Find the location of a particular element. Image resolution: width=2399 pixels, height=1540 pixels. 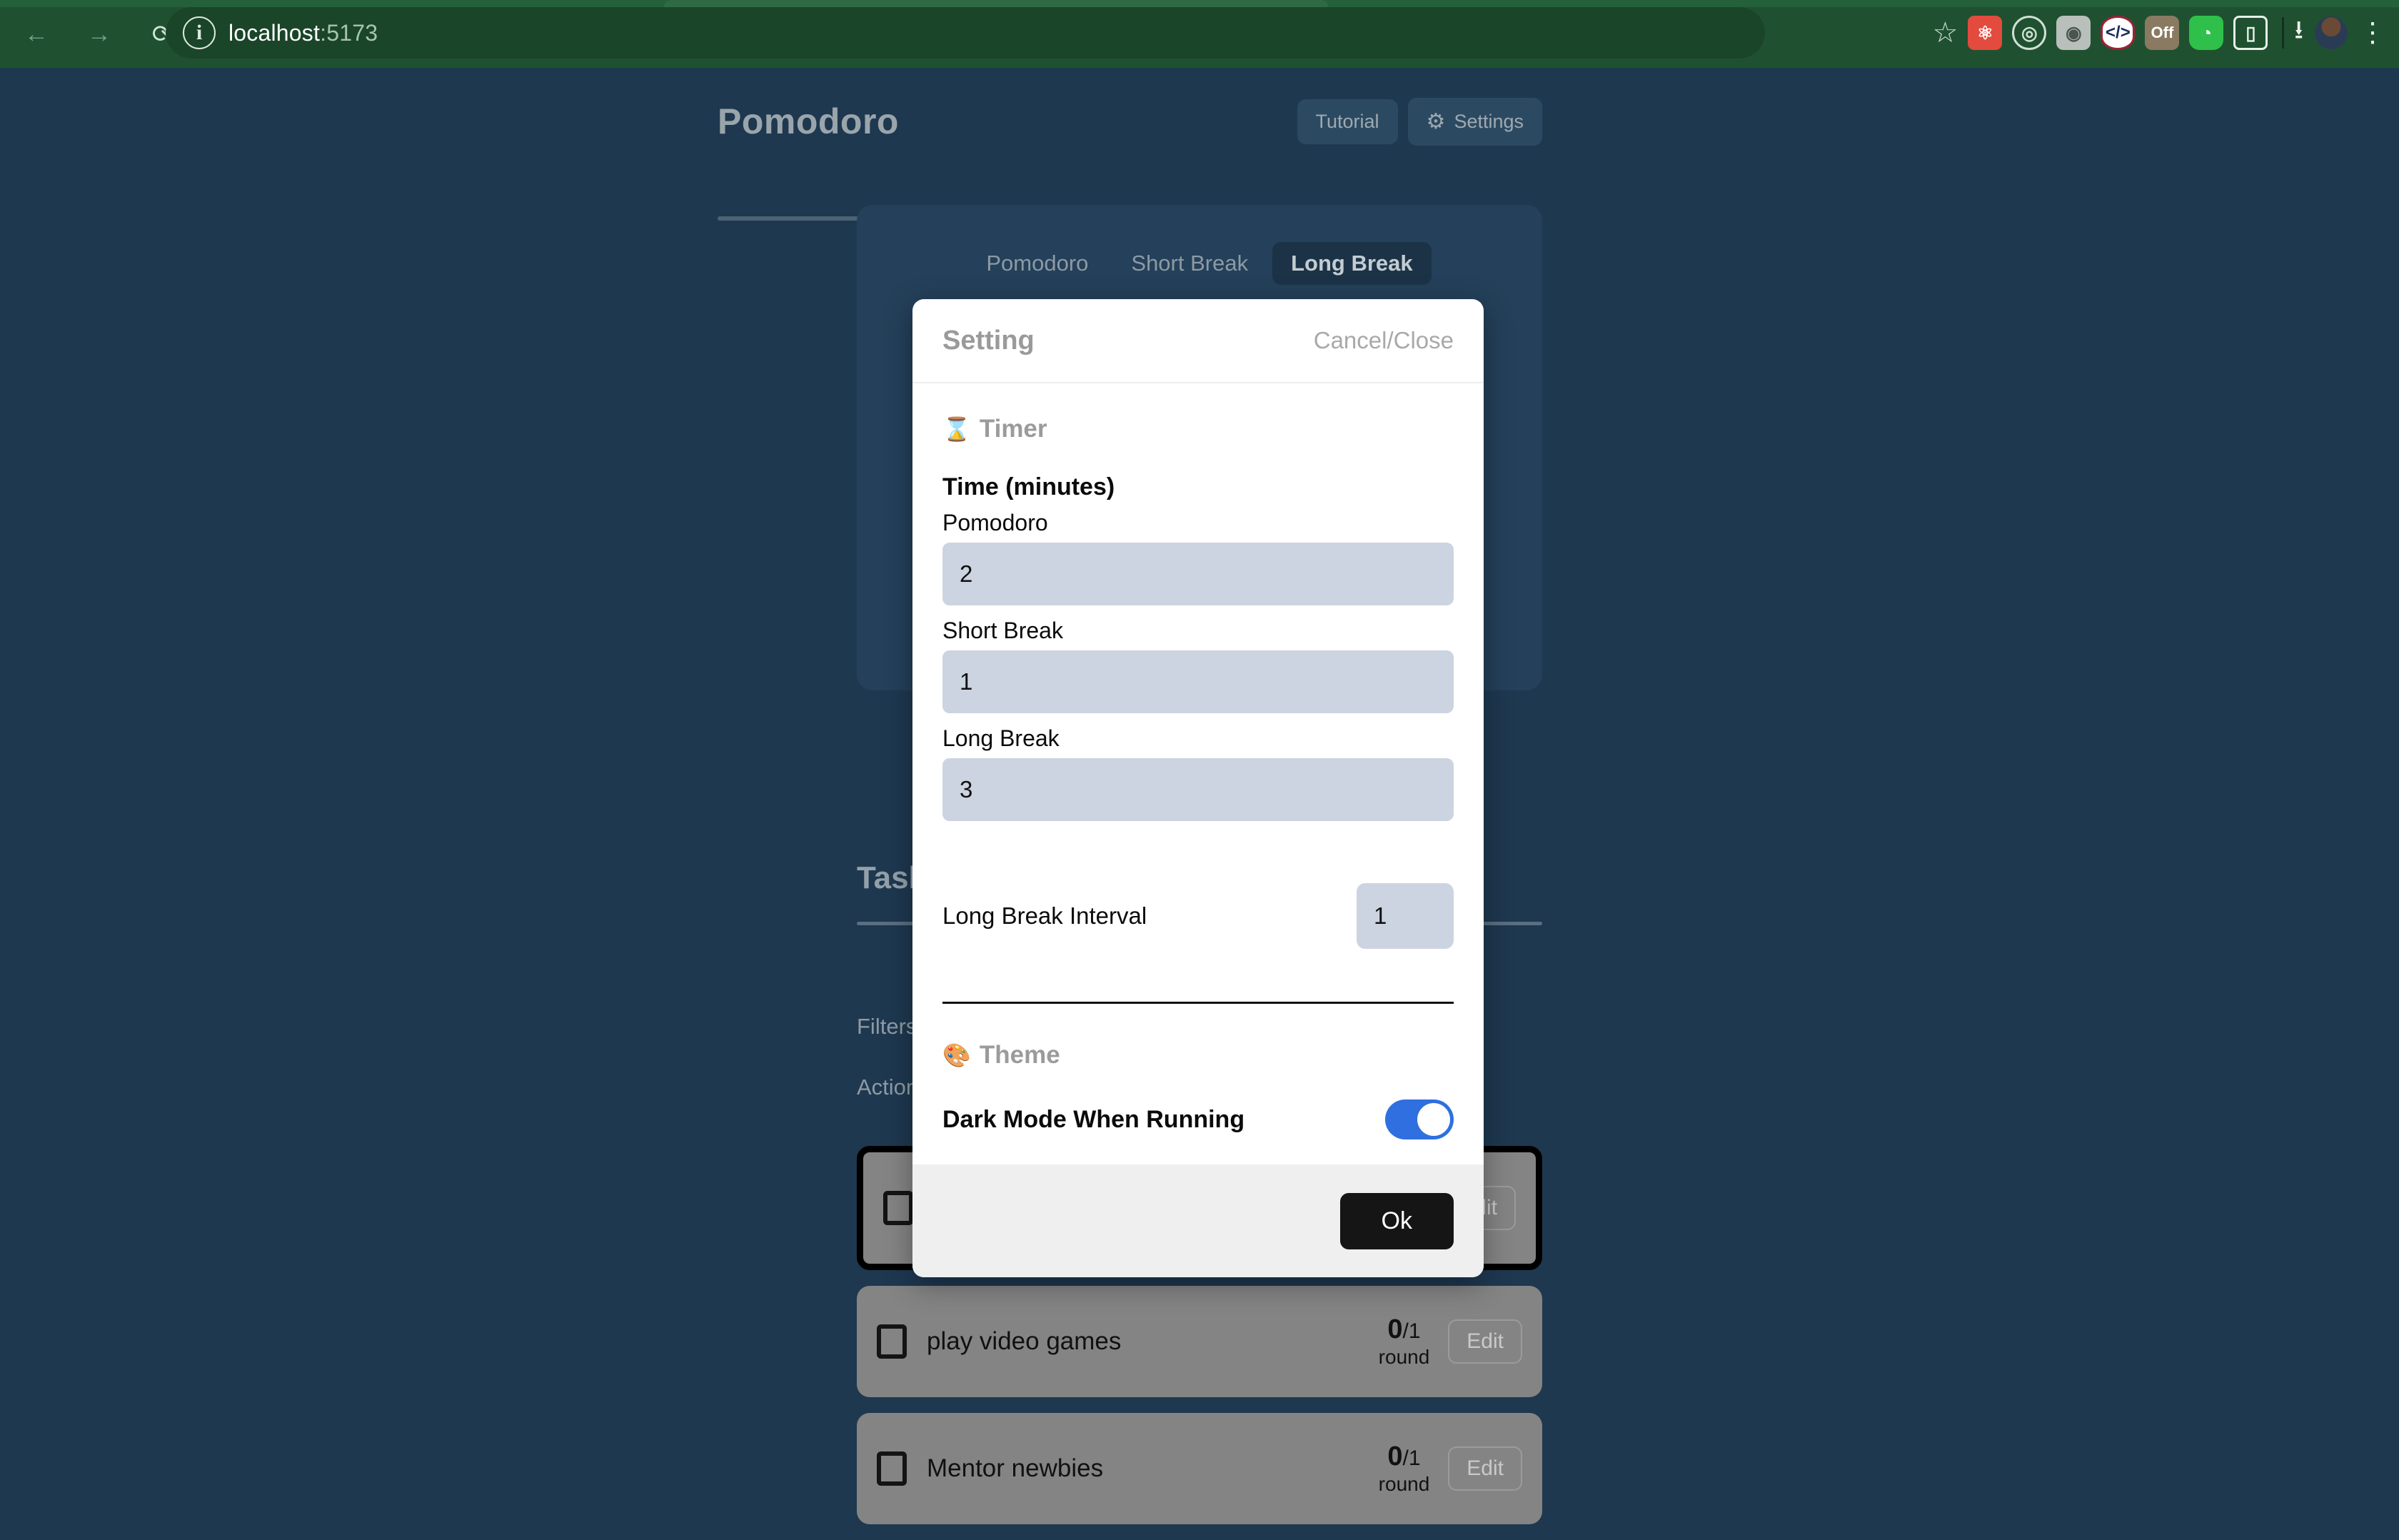

long-break-interval-row: Long Break Interval is located at coordinates (1198, 916).